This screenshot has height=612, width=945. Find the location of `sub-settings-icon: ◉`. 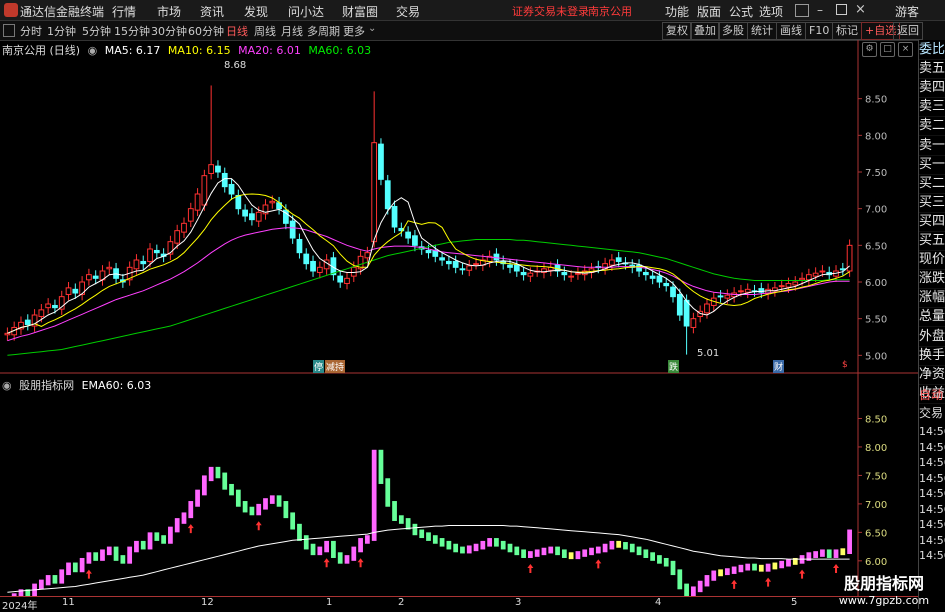

sub-settings-icon: ◉ is located at coordinates (7, 385).